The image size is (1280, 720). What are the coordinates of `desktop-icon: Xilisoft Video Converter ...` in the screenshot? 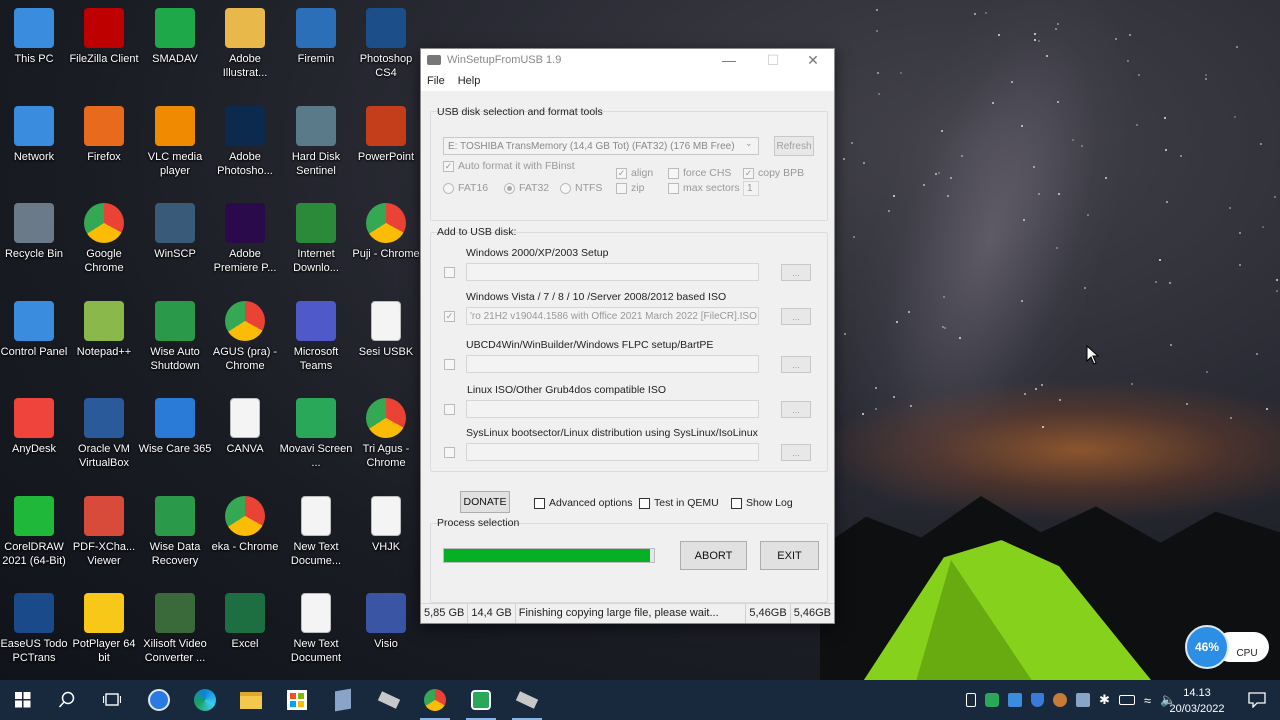 It's located at (175, 629).